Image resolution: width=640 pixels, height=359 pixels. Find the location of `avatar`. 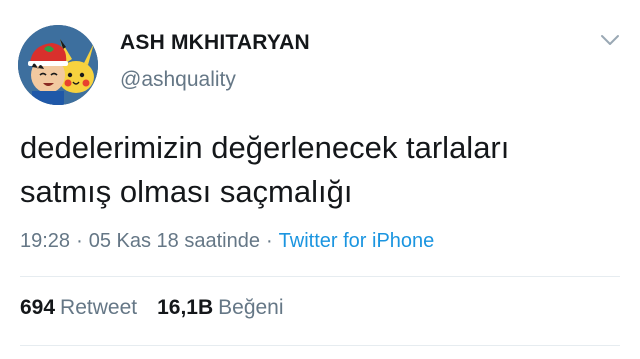

avatar is located at coordinates (58, 65).